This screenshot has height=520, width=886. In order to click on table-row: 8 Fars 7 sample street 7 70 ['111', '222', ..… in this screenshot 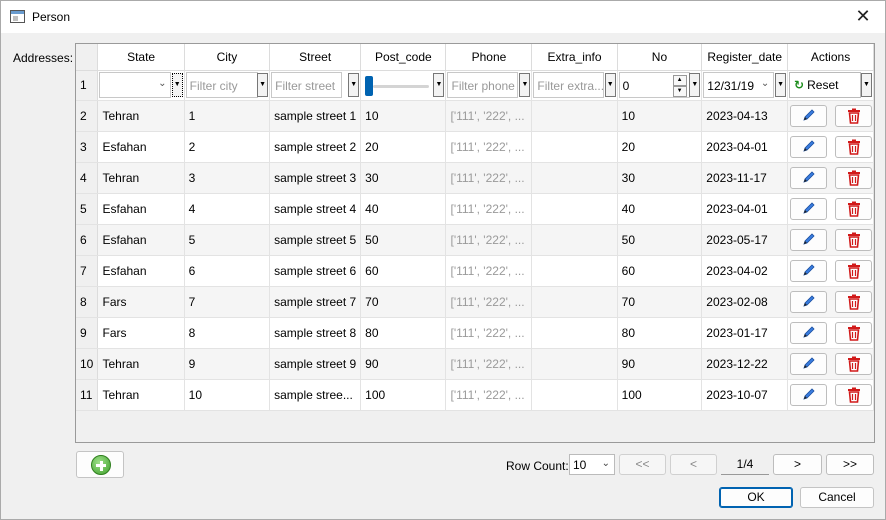, I will do `click(475, 302)`.